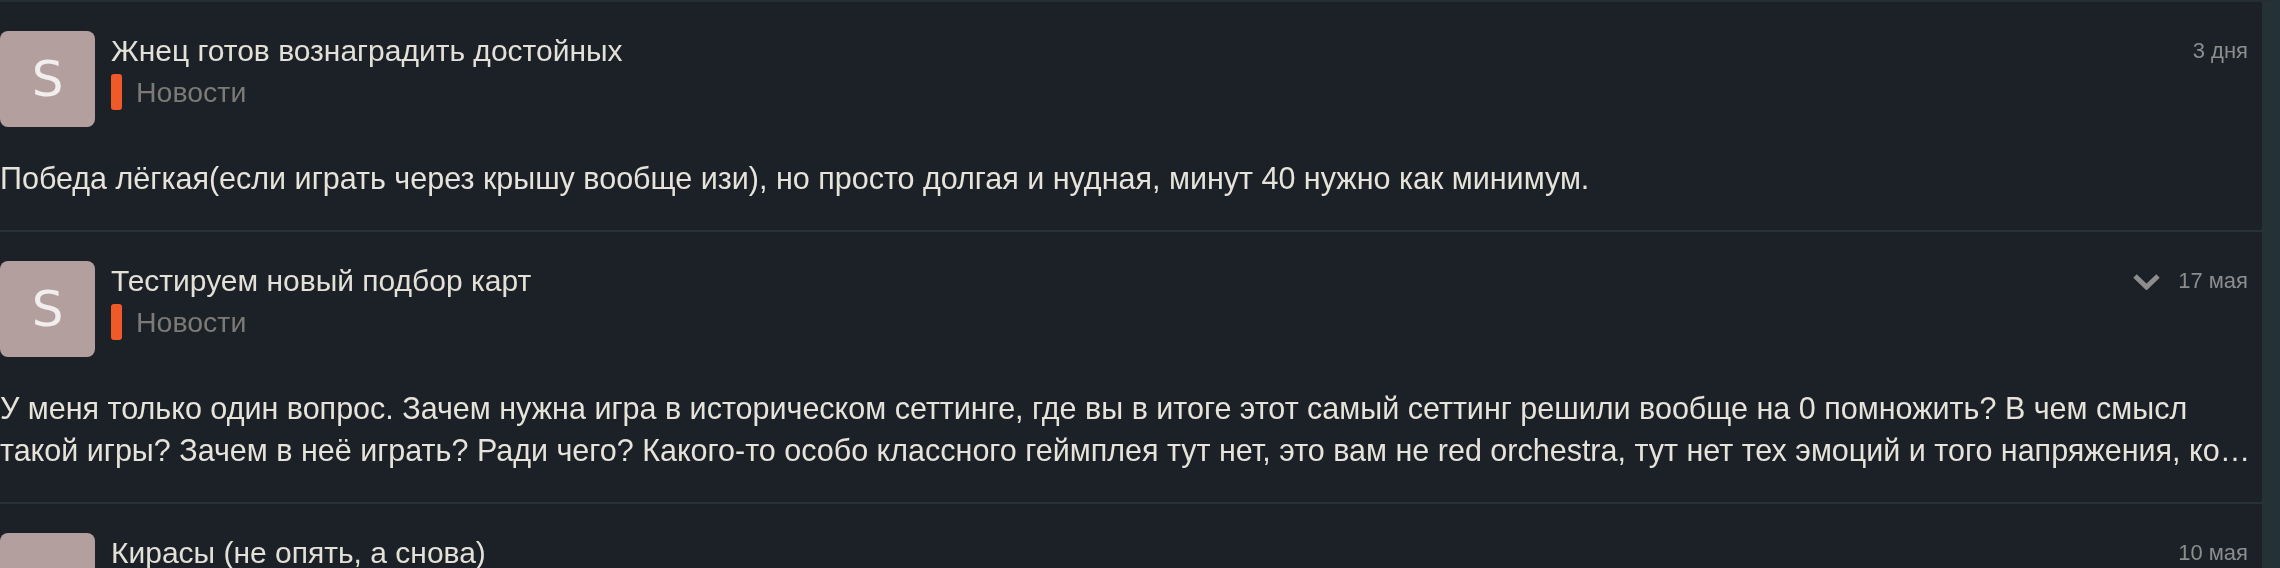  I want to click on post-excerpt: Победа лёгкая(если играть через крышу вообще изи), но просто долгая и нудная, минут 40 нужно как минимум., so click(795, 179).